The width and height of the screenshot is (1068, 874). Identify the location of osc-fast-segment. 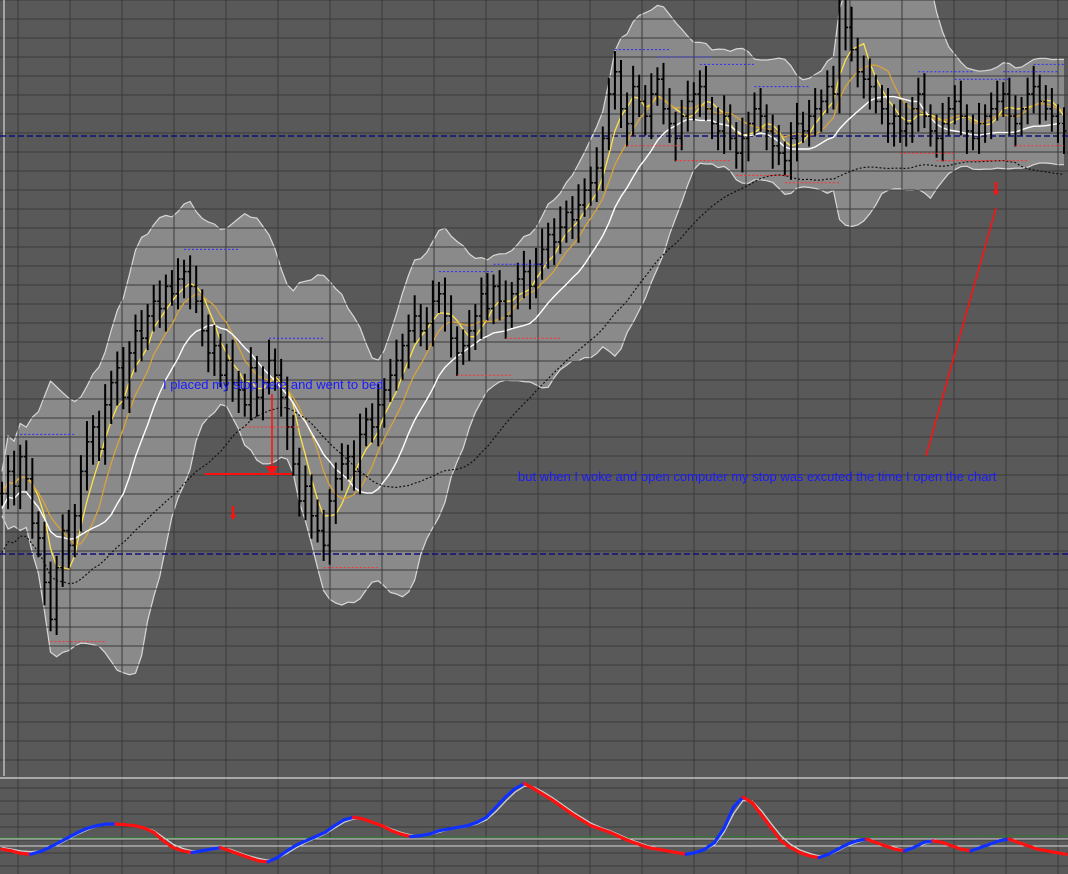
(1061, 853).